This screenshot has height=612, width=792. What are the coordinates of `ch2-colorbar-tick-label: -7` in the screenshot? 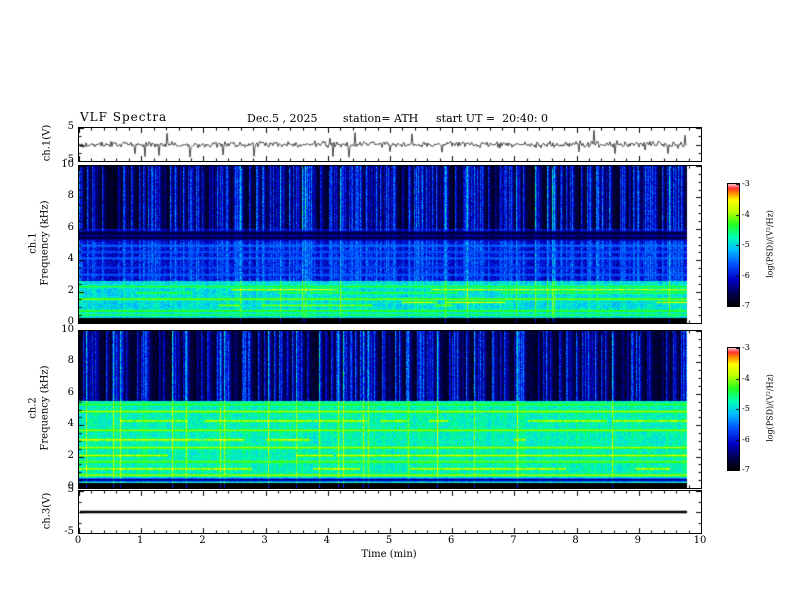 It's located at (746, 469).